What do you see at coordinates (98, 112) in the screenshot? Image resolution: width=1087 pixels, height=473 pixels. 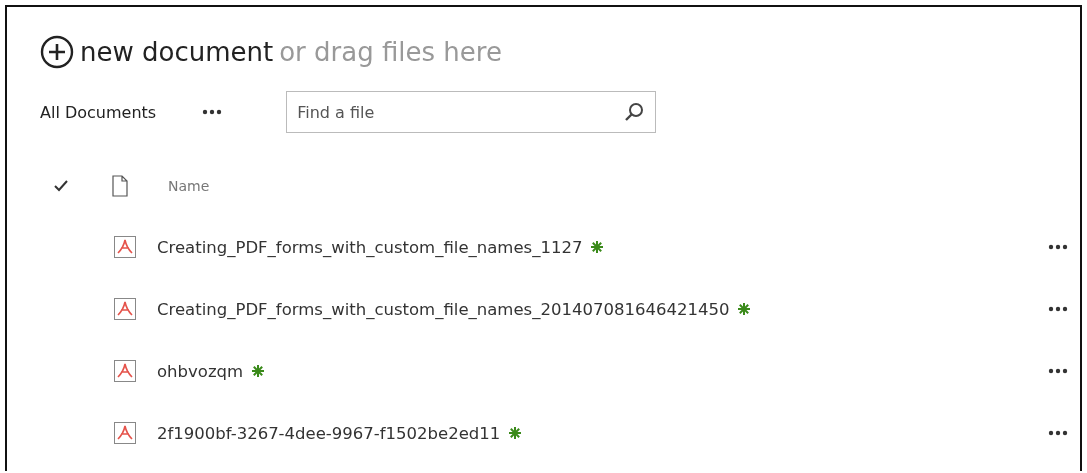 I see `view-selector: All Documents` at bounding box center [98, 112].